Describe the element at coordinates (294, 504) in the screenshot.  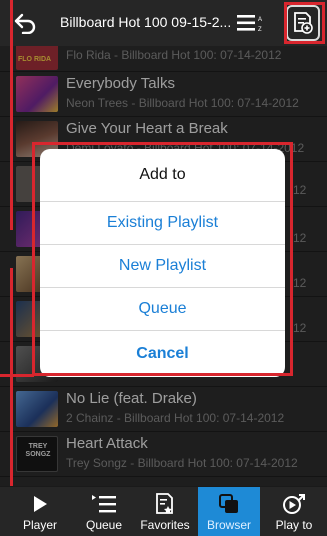
I see `play-to-icon` at that location.